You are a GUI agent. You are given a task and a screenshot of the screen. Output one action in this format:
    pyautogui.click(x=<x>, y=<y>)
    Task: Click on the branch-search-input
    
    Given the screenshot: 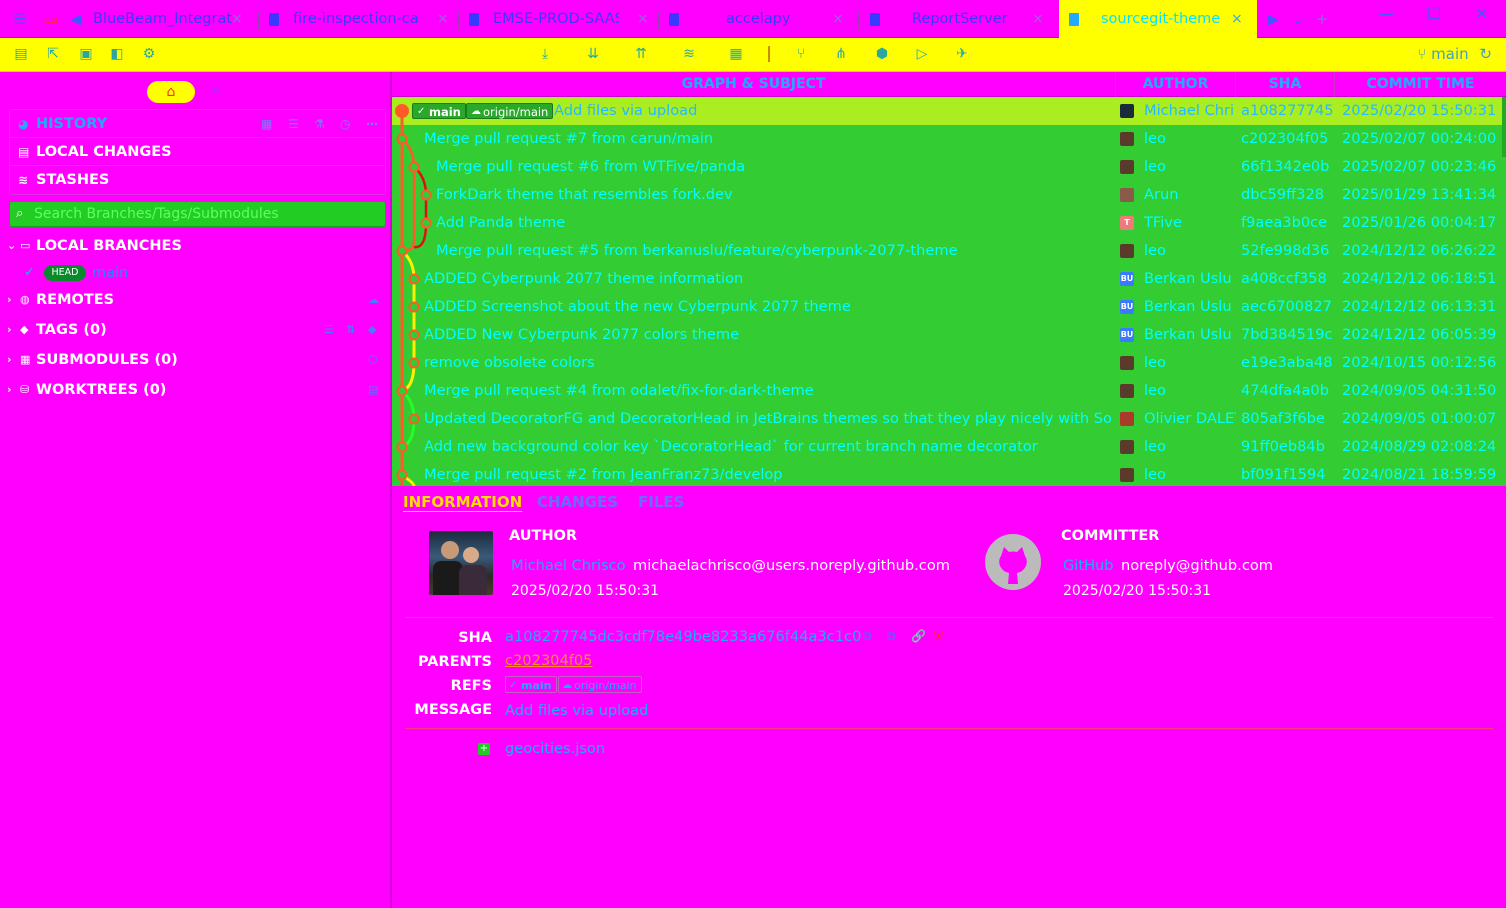 What is the action you would take?
    pyautogui.click(x=206, y=214)
    